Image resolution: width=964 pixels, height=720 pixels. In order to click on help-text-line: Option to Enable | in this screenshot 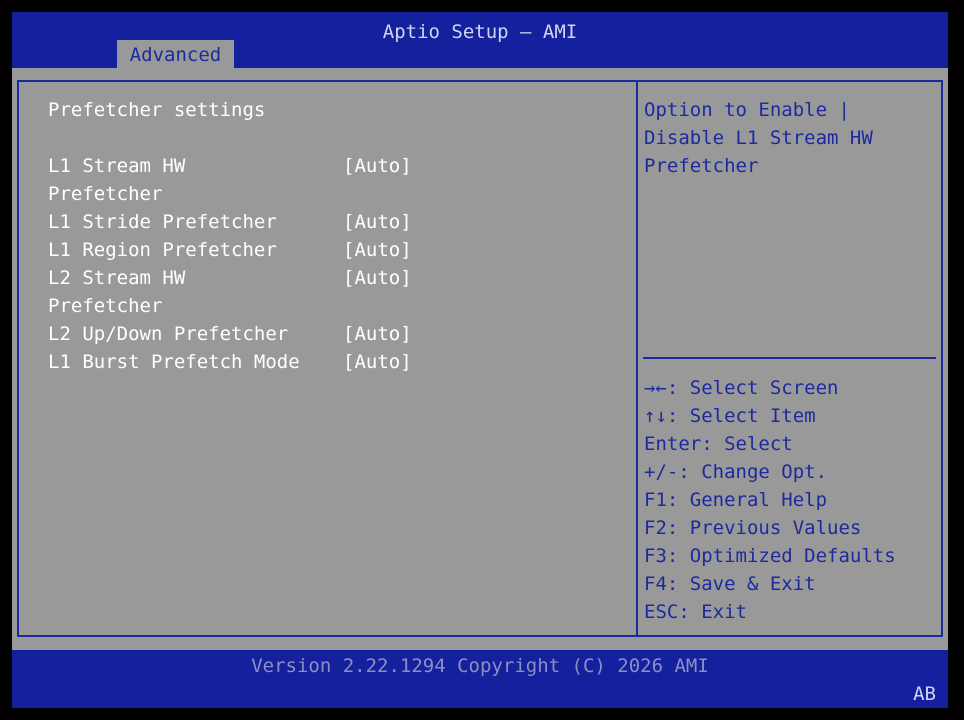, I will do `click(747, 110)`.